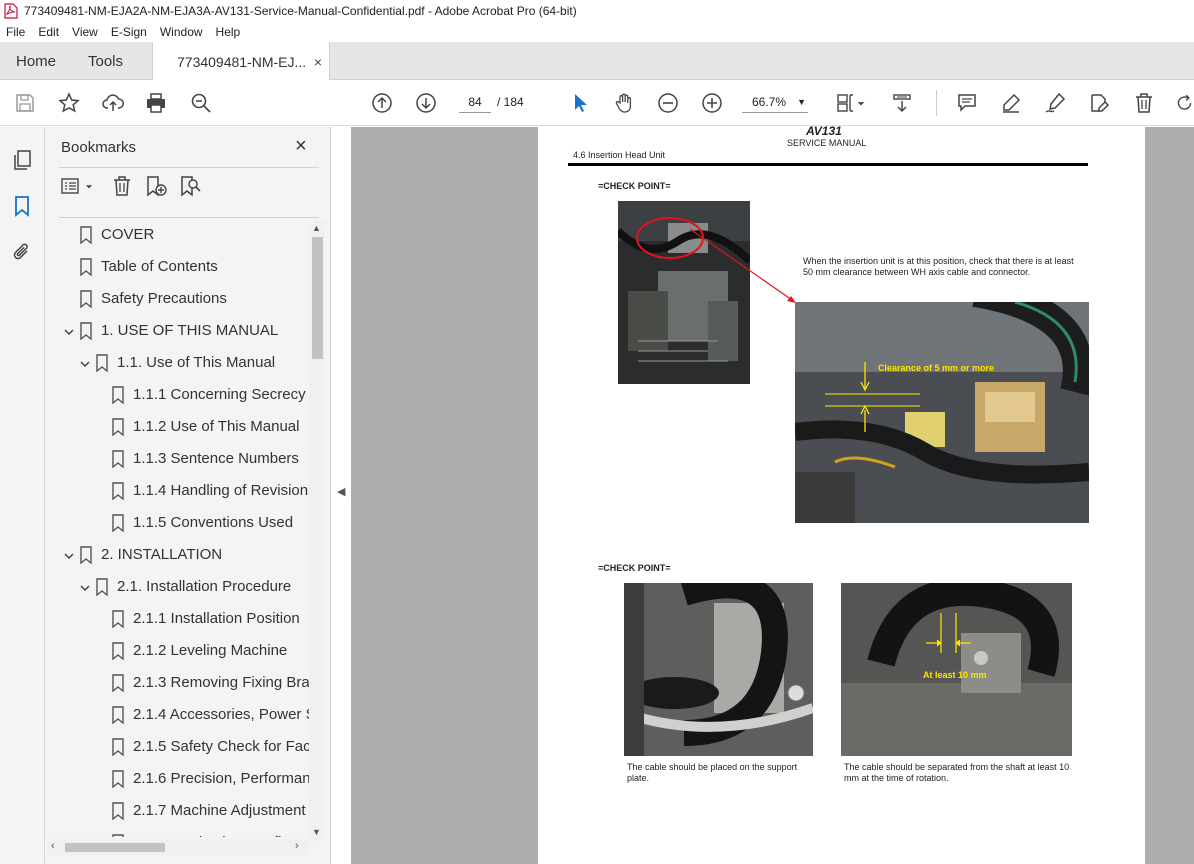 Image resolution: width=1194 pixels, height=864 pixels. I want to click on zoom-search-icon, so click(201, 103).